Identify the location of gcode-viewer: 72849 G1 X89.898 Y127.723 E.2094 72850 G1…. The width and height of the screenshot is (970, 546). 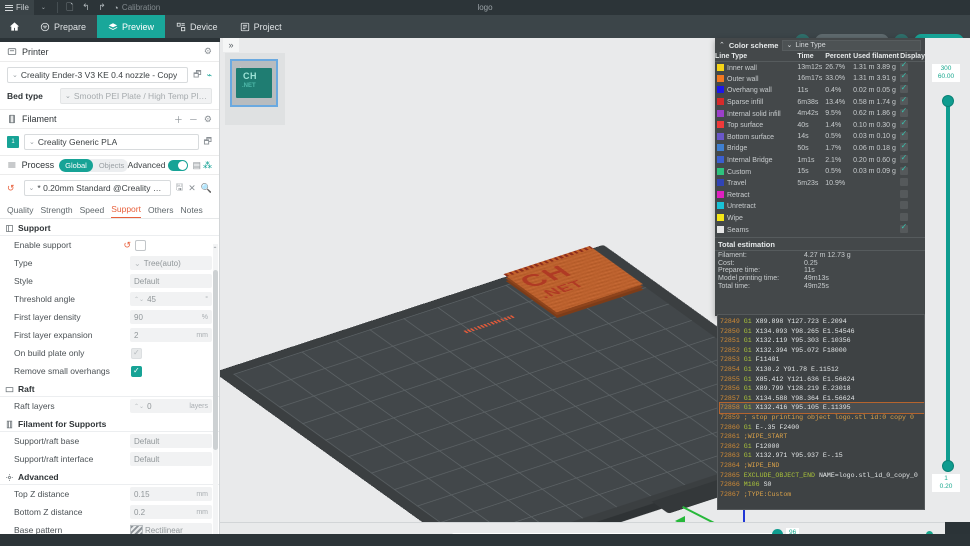
(821, 412).